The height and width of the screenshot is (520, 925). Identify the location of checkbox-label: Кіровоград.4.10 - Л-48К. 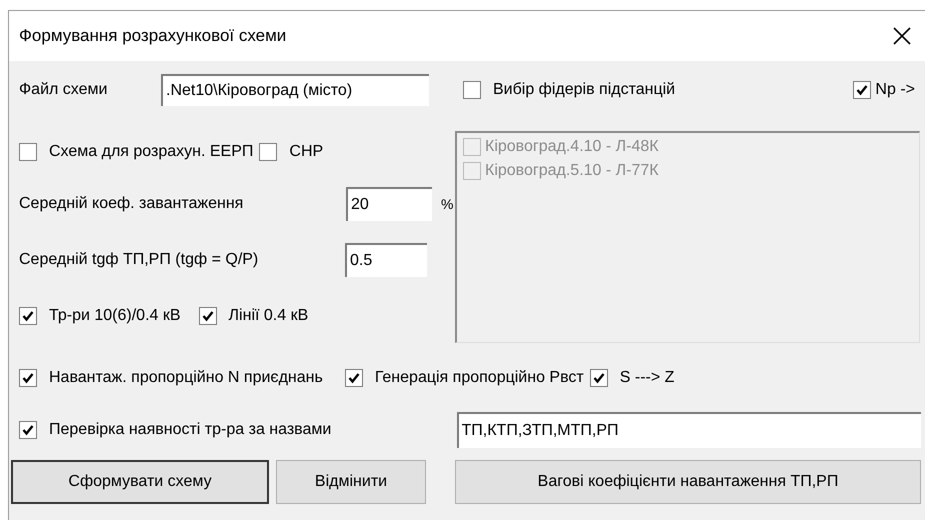
(572, 147).